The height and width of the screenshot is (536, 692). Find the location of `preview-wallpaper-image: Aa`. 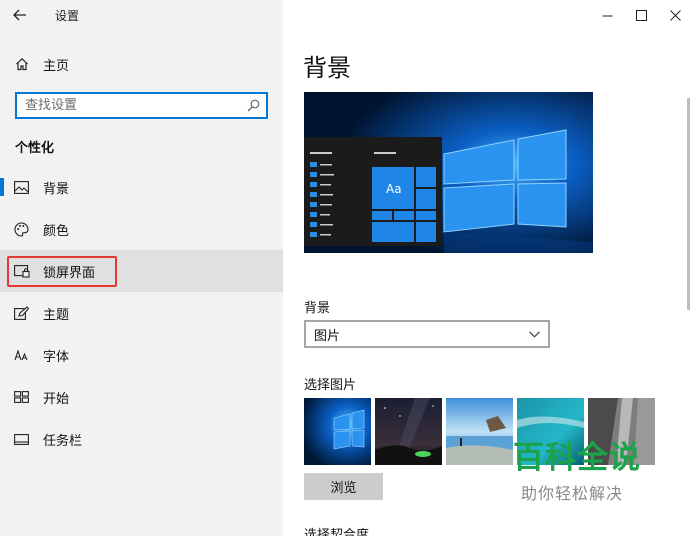

preview-wallpaper-image: Aa is located at coordinates (448, 172).